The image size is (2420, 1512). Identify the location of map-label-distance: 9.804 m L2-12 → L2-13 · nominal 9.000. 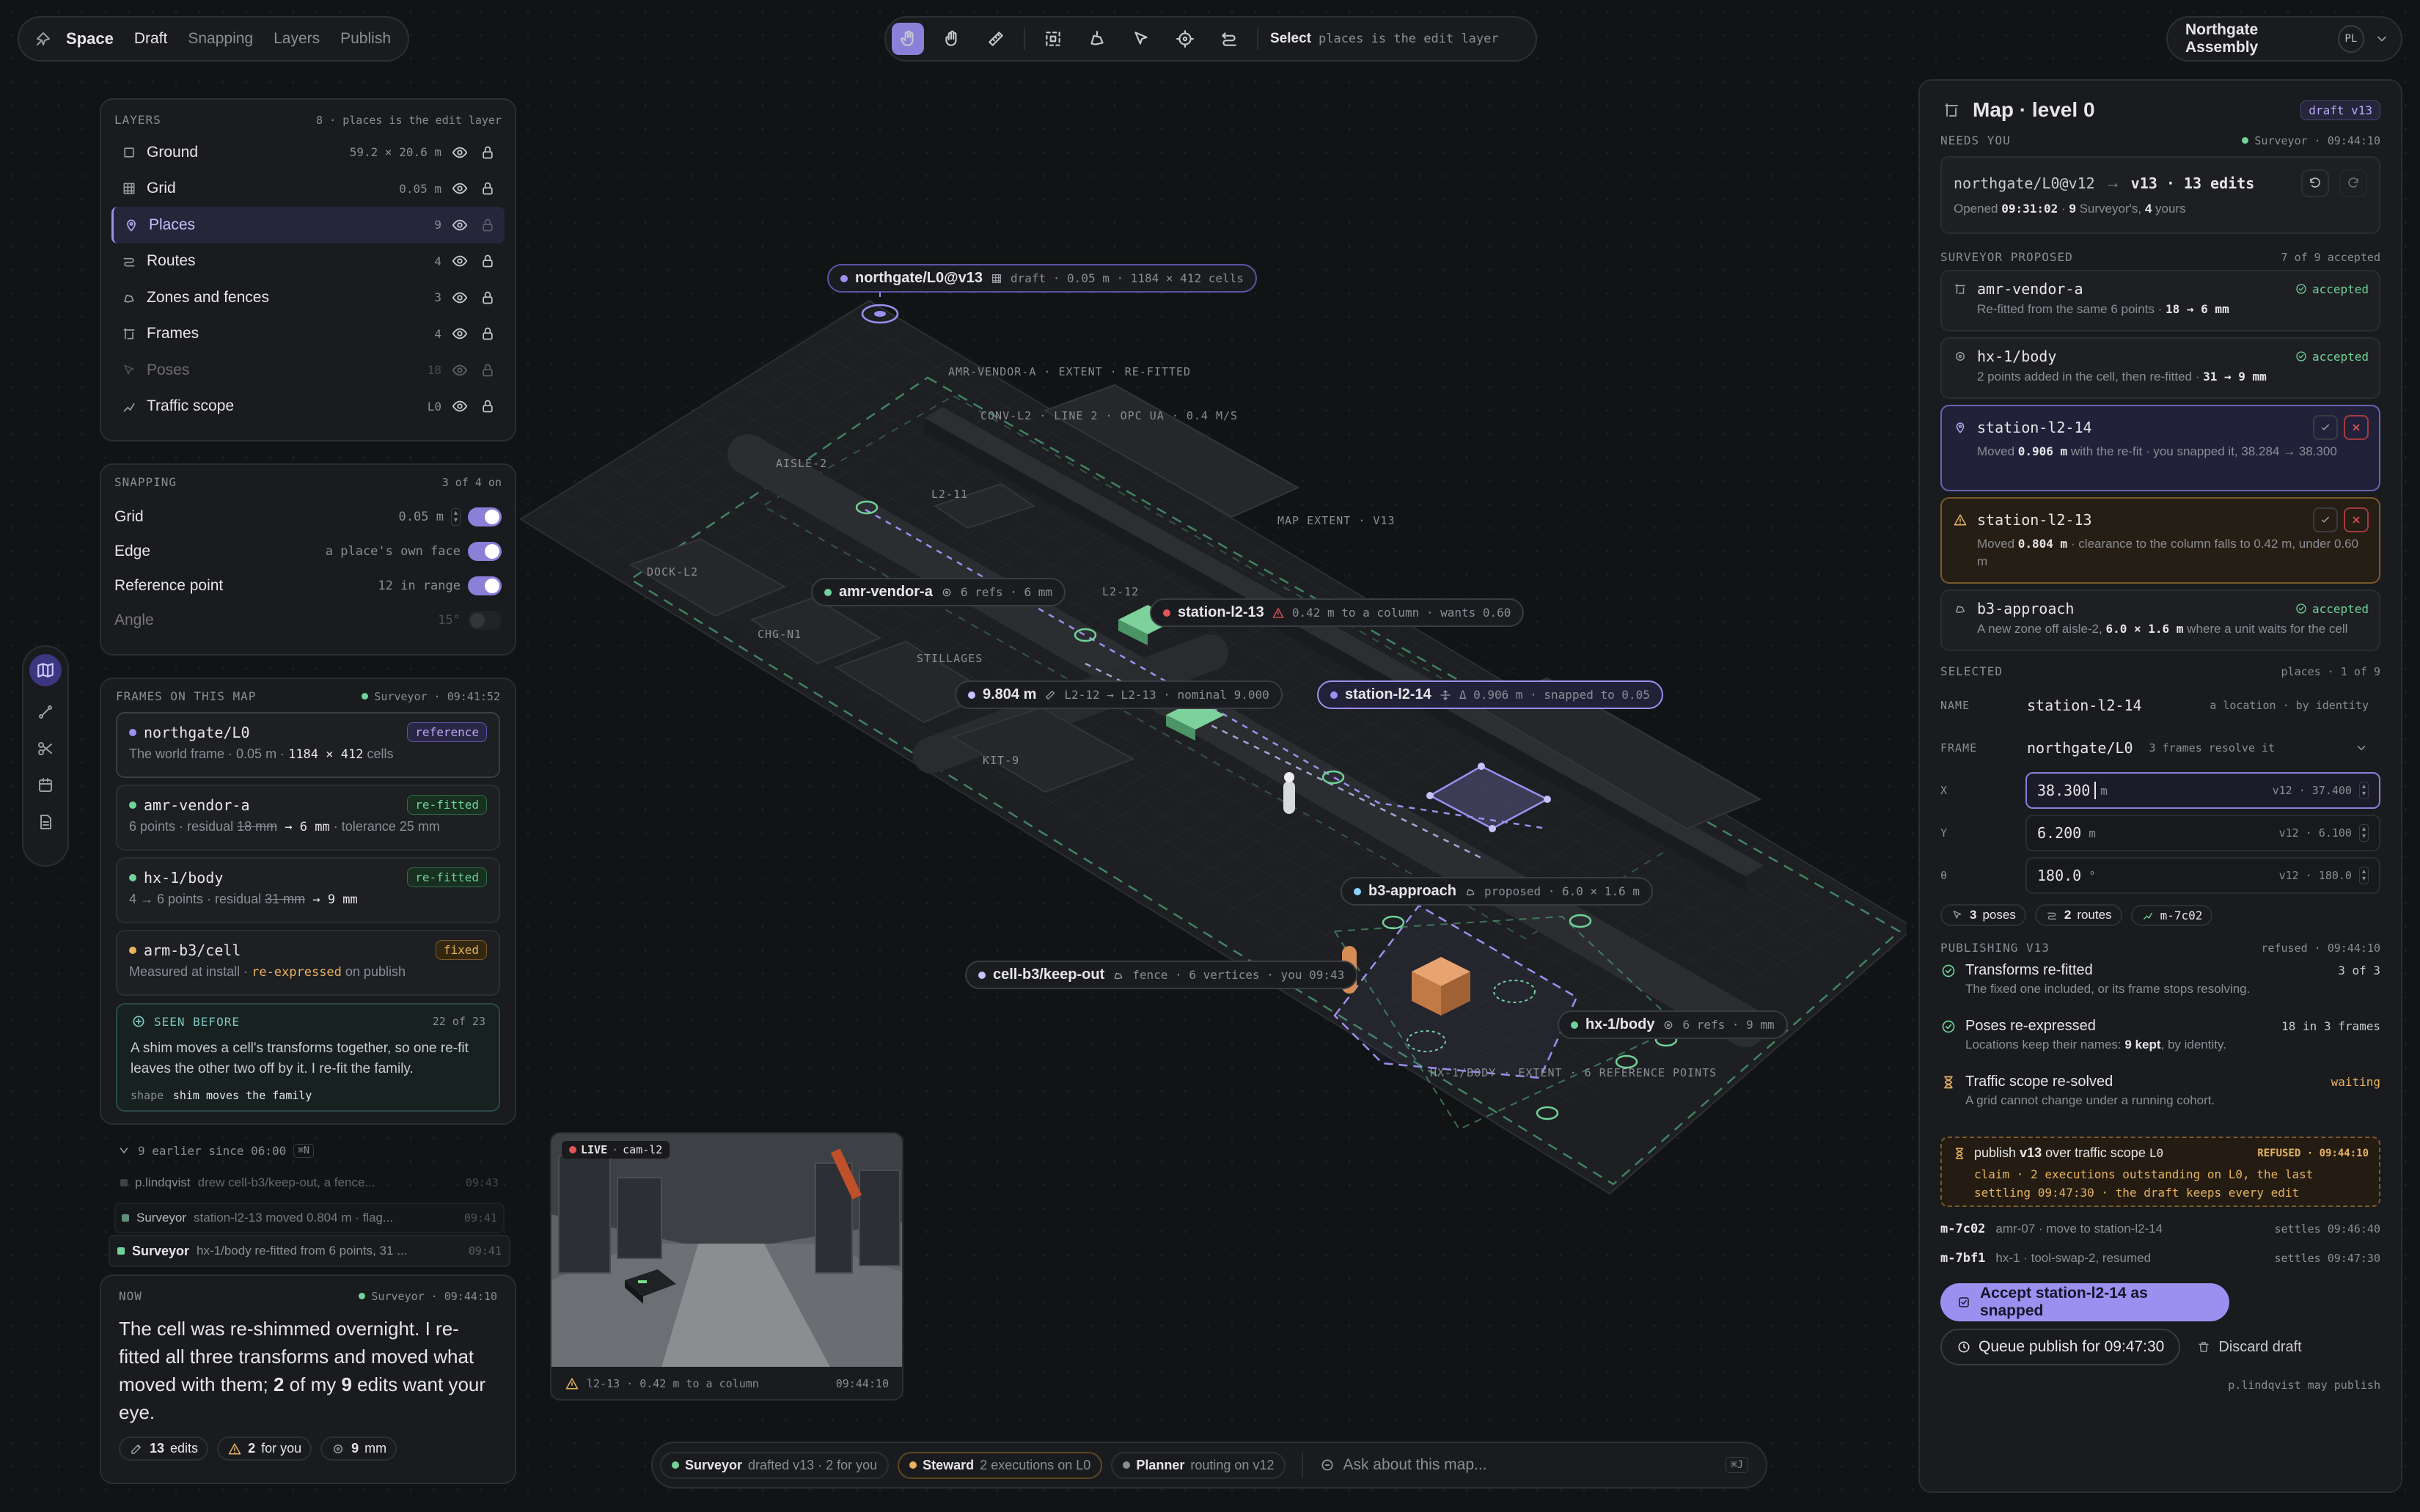
(1119, 694).